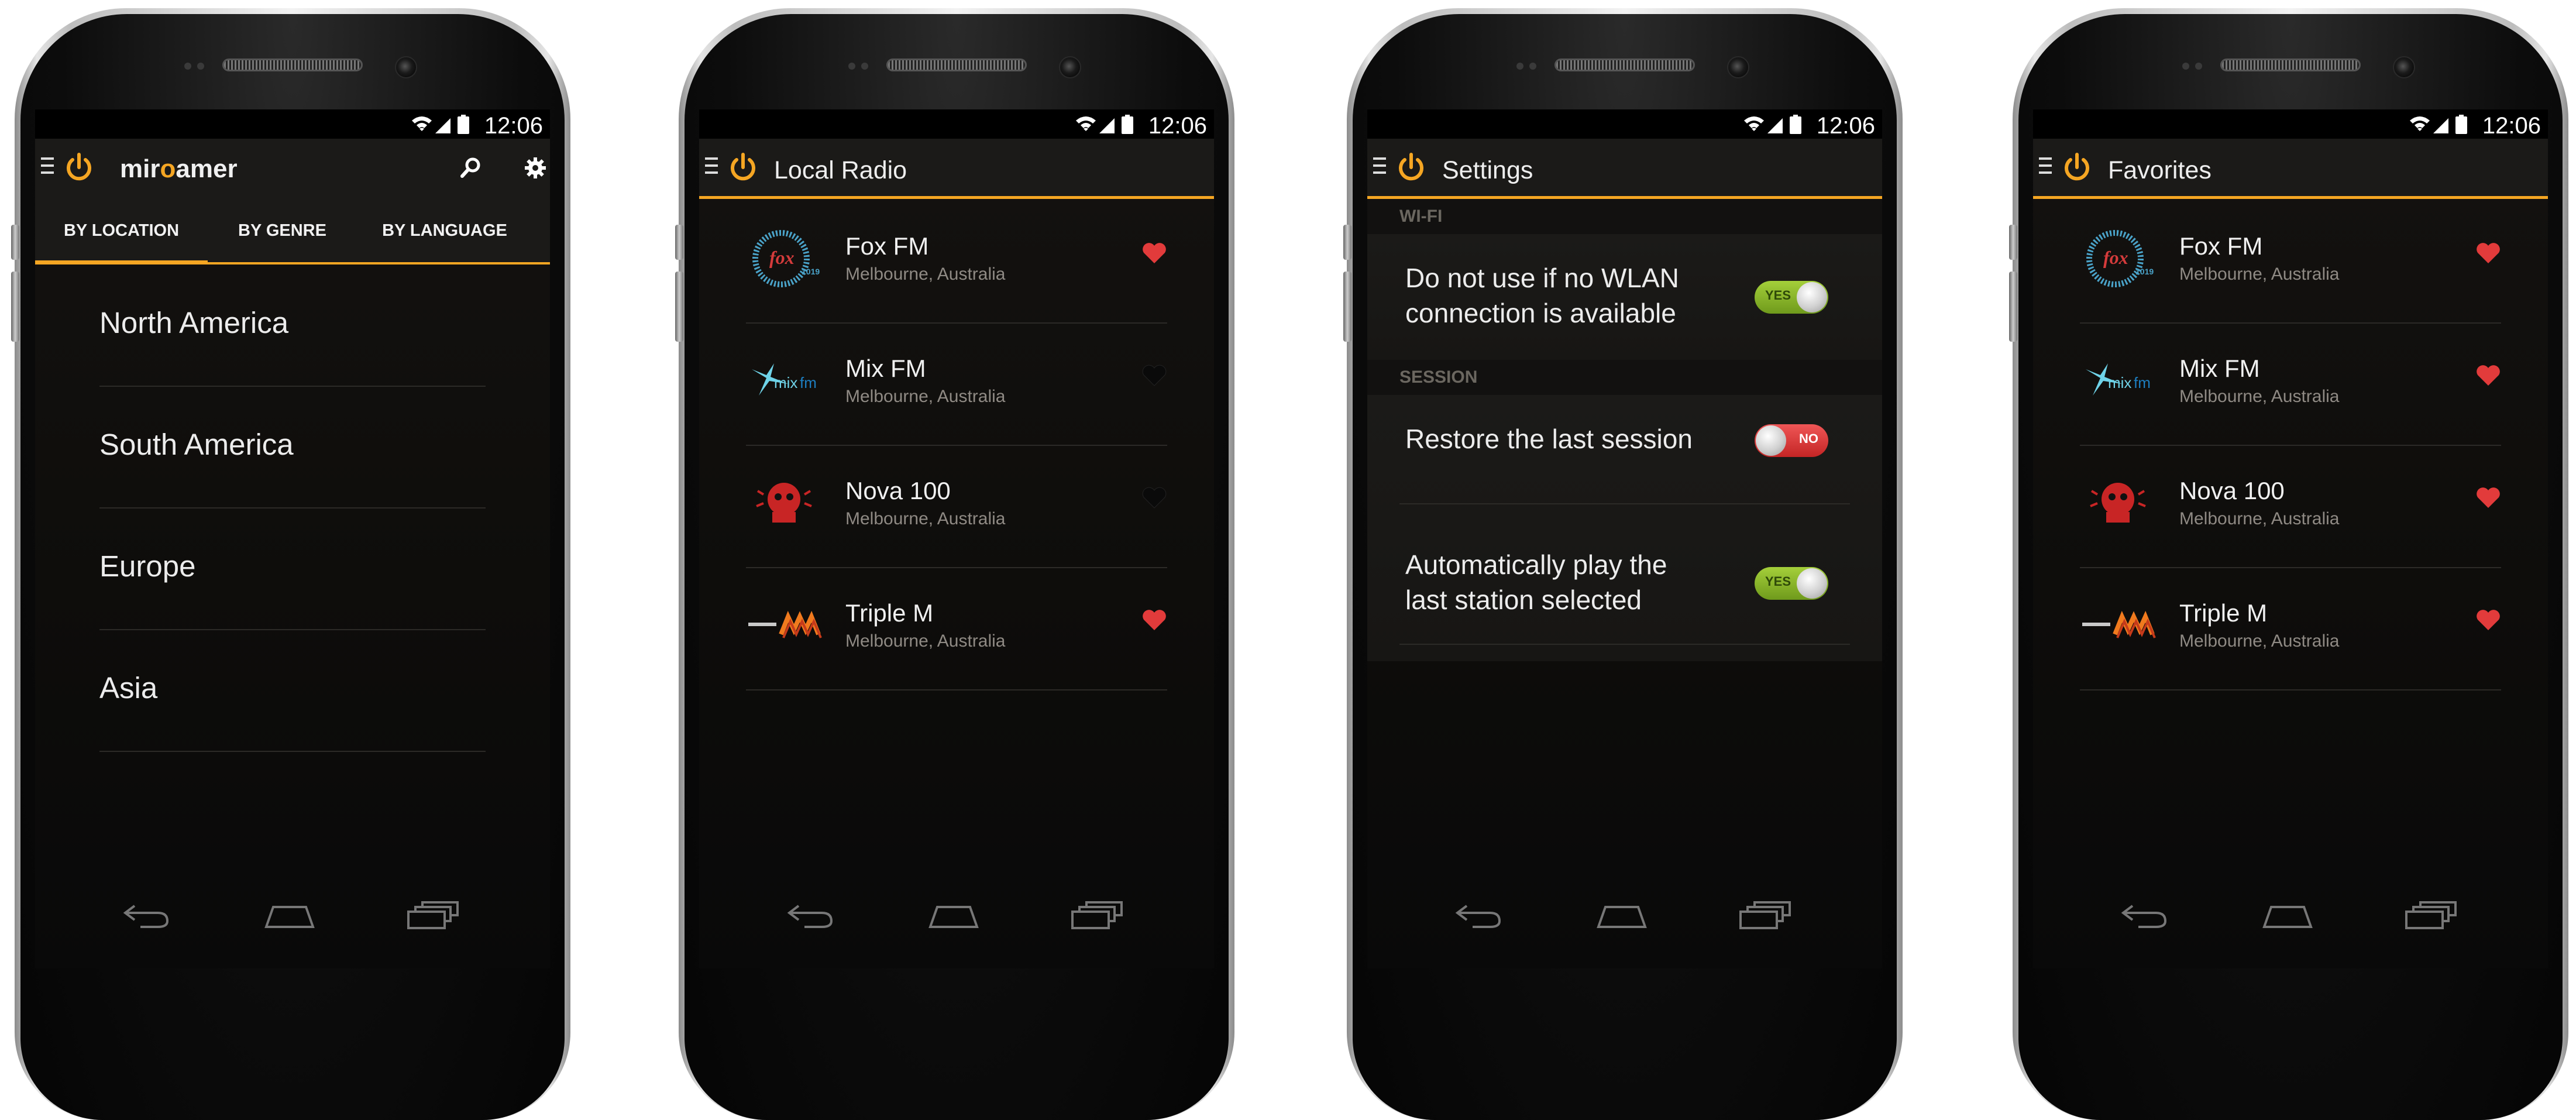 The width and height of the screenshot is (2576, 1120). What do you see at coordinates (811, 271) in the screenshot?
I see `svg-text: 1019` at bounding box center [811, 271].